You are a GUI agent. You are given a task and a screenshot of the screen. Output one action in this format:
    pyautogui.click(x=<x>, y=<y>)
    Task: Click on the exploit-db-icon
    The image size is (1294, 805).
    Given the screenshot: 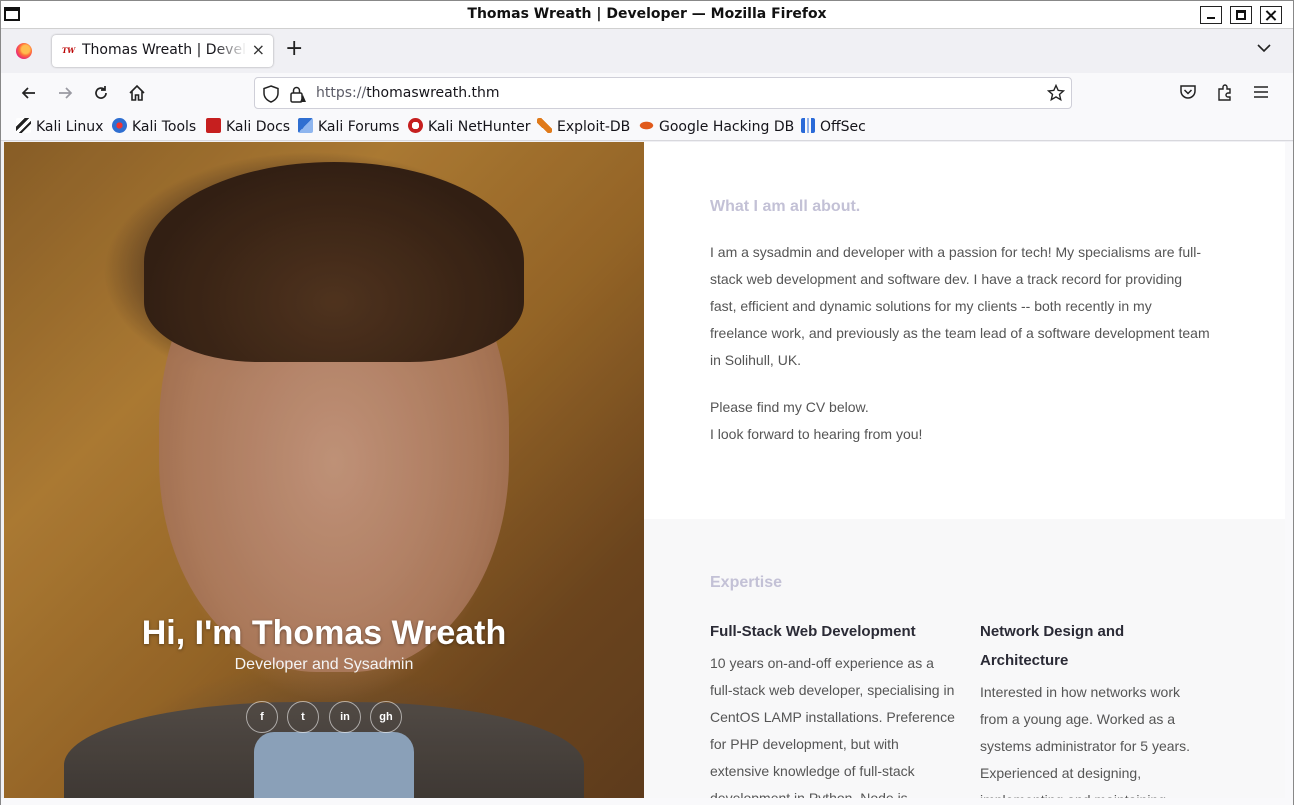 What is the action you would take?
    pyautogui.click(x=544, y=125)
    